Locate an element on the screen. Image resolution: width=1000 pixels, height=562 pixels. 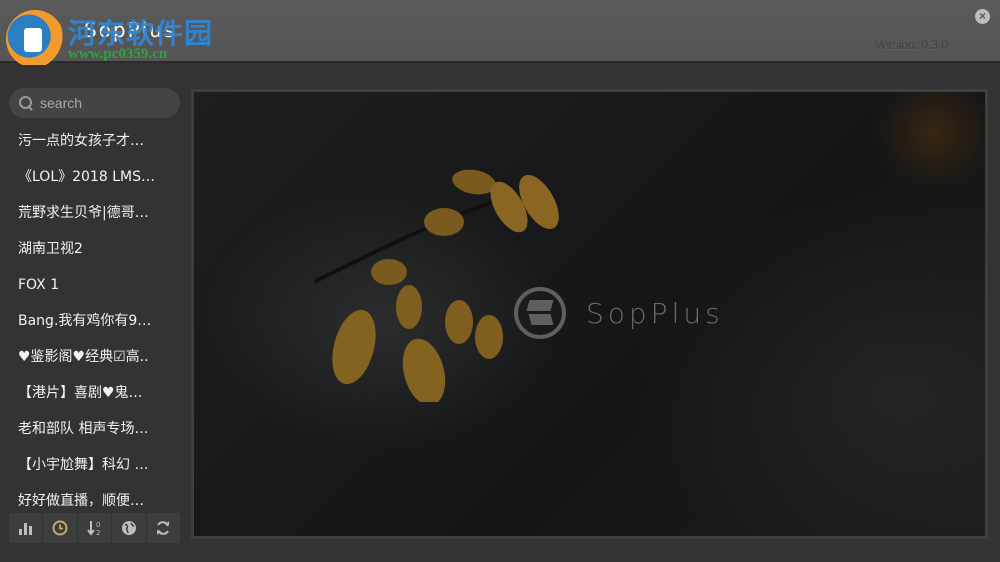
search-box is located at coordinates (94, 103).